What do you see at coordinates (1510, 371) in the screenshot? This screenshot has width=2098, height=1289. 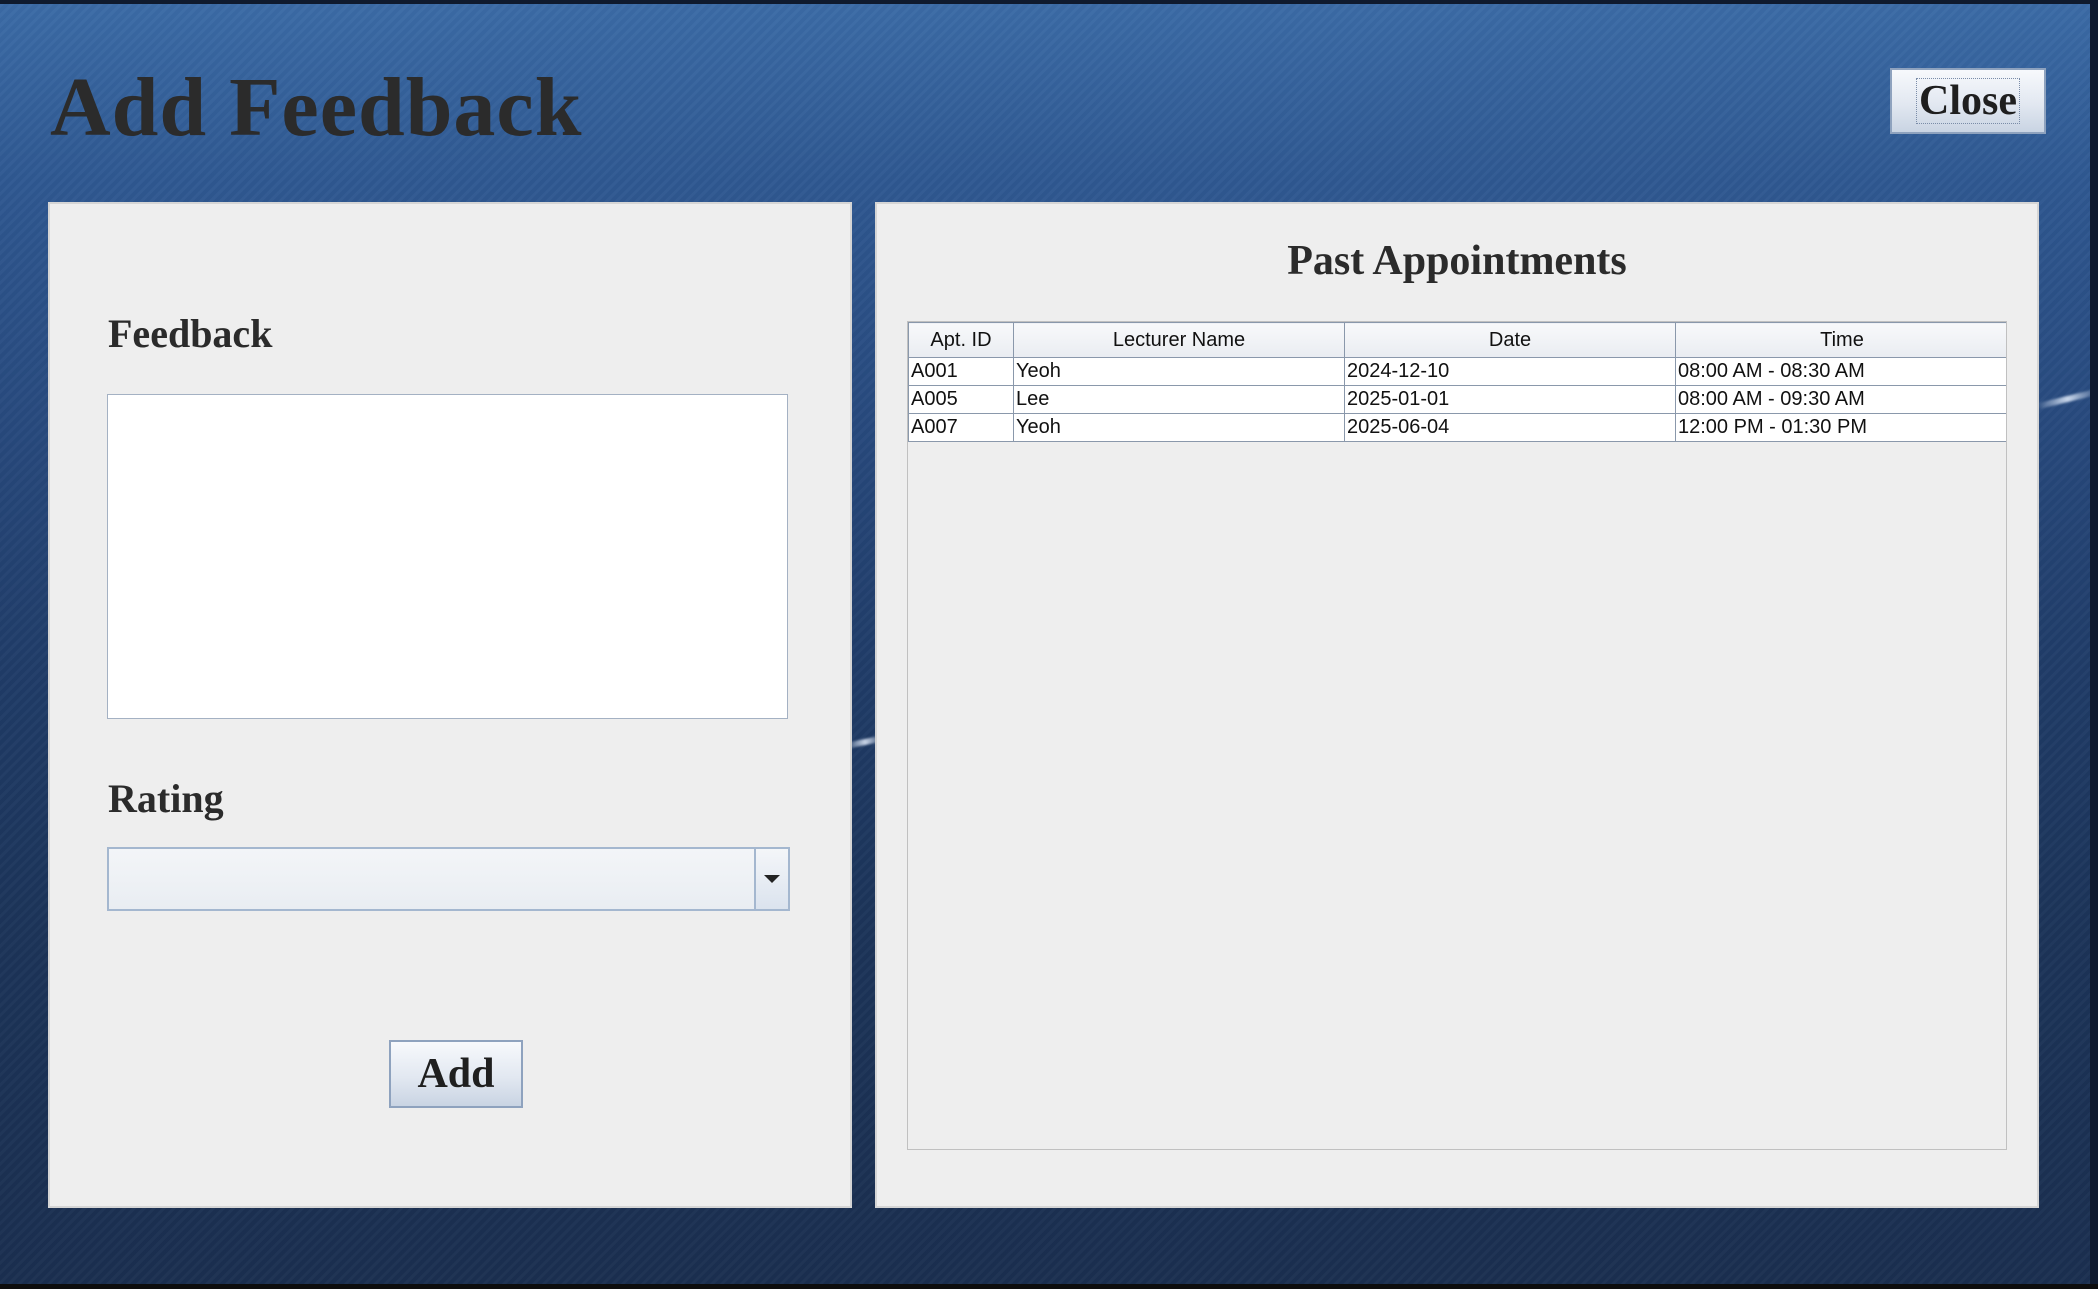 I see `table-cell-date: 2024-12-10` at bounding box center [1510, 371].